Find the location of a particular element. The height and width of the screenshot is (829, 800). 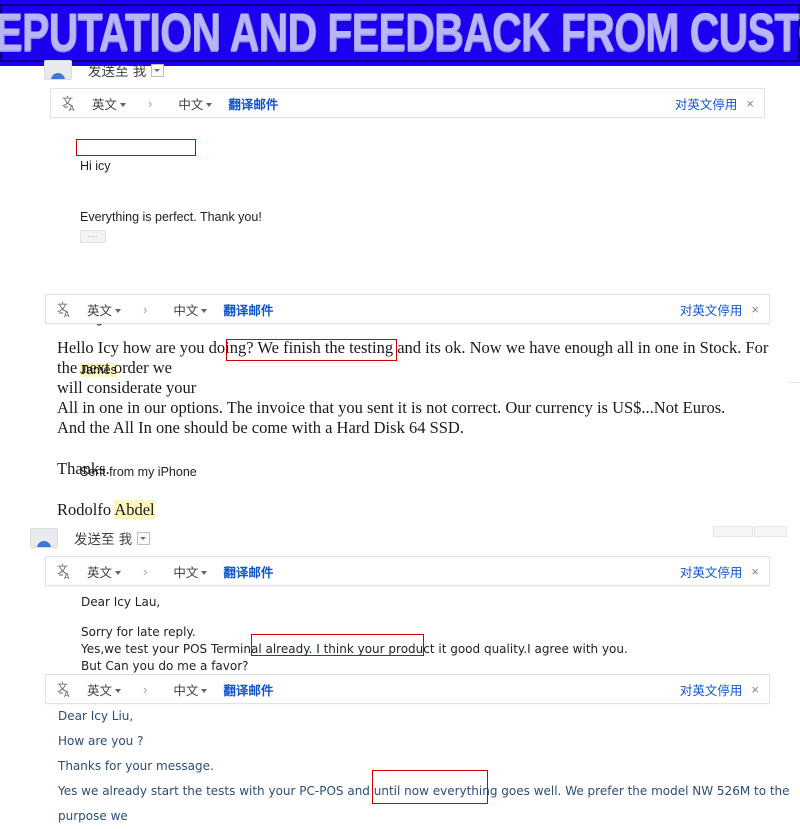

disable-translation-link-3: 对英文停用 is located at coordinates (711, 571).